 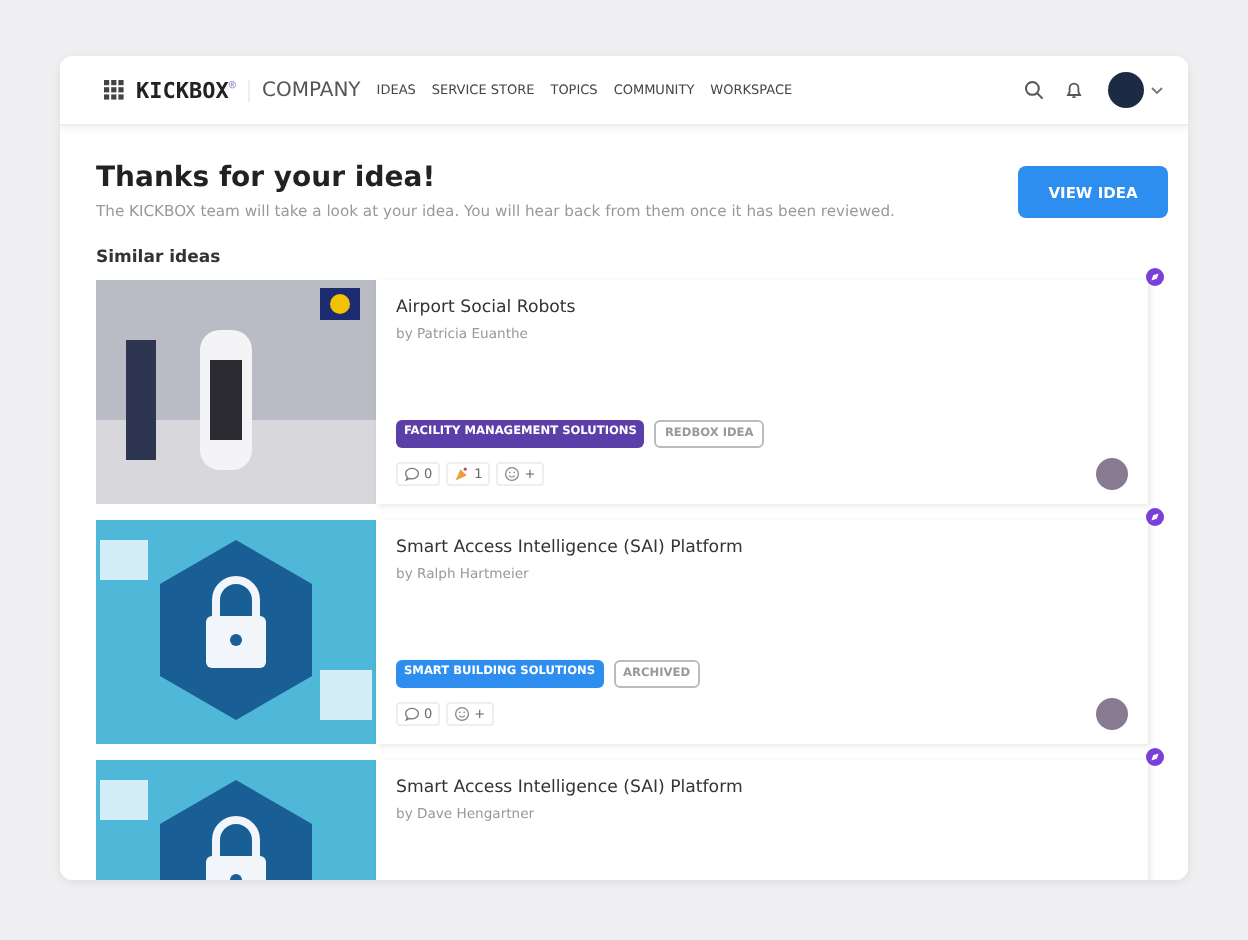 What do you see at coordinates (1034, 90) in the screenshot?
I see `search-icon` at bounding box center [1034, 90].